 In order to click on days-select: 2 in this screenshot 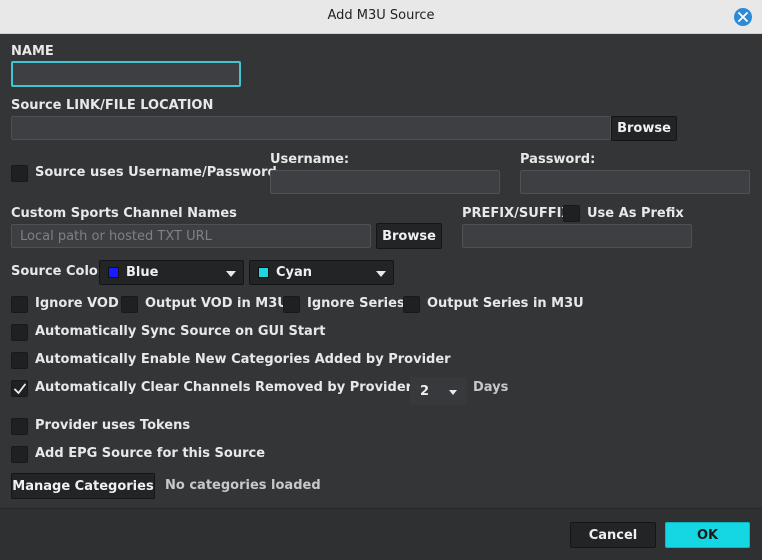, I will do `click(438, 391)`.